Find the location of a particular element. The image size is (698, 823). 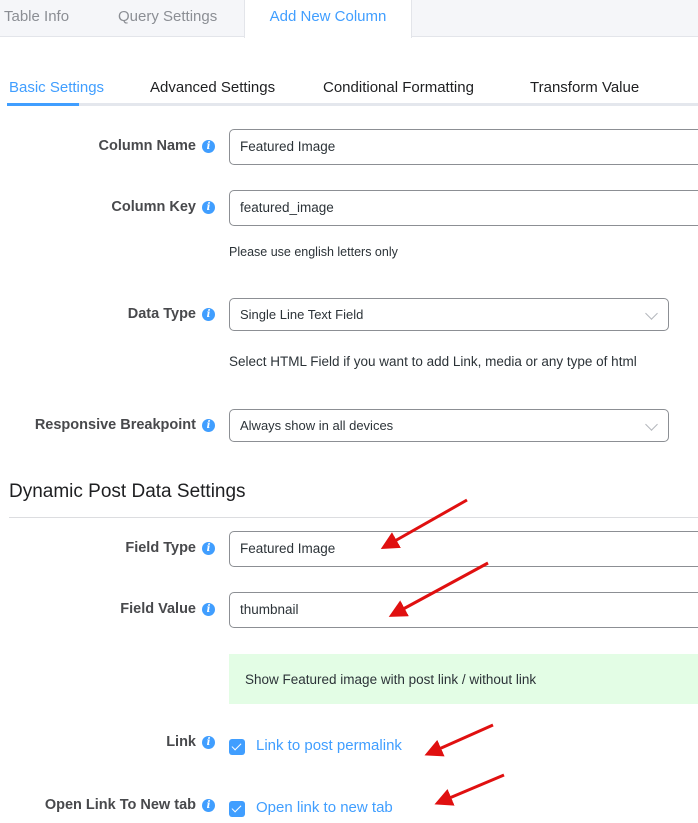

open-new-tab-checkbox is located at coordinates (237, 809).